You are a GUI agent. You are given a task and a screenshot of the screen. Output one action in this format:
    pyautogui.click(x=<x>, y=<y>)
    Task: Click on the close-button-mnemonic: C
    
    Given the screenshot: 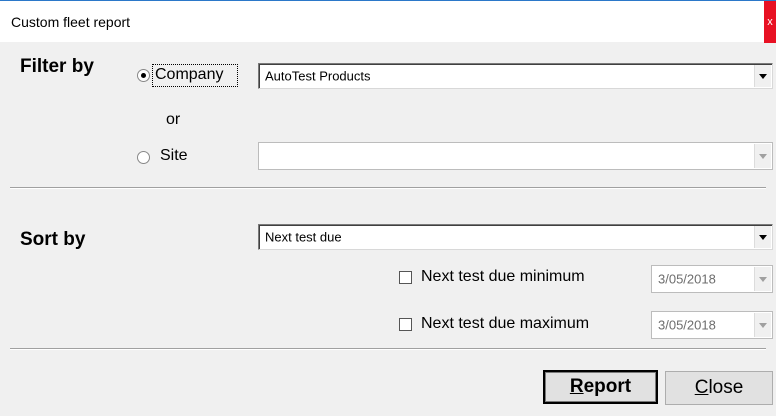 What is the action you would take?
    pyautogui.click(x=701, y=387)
    